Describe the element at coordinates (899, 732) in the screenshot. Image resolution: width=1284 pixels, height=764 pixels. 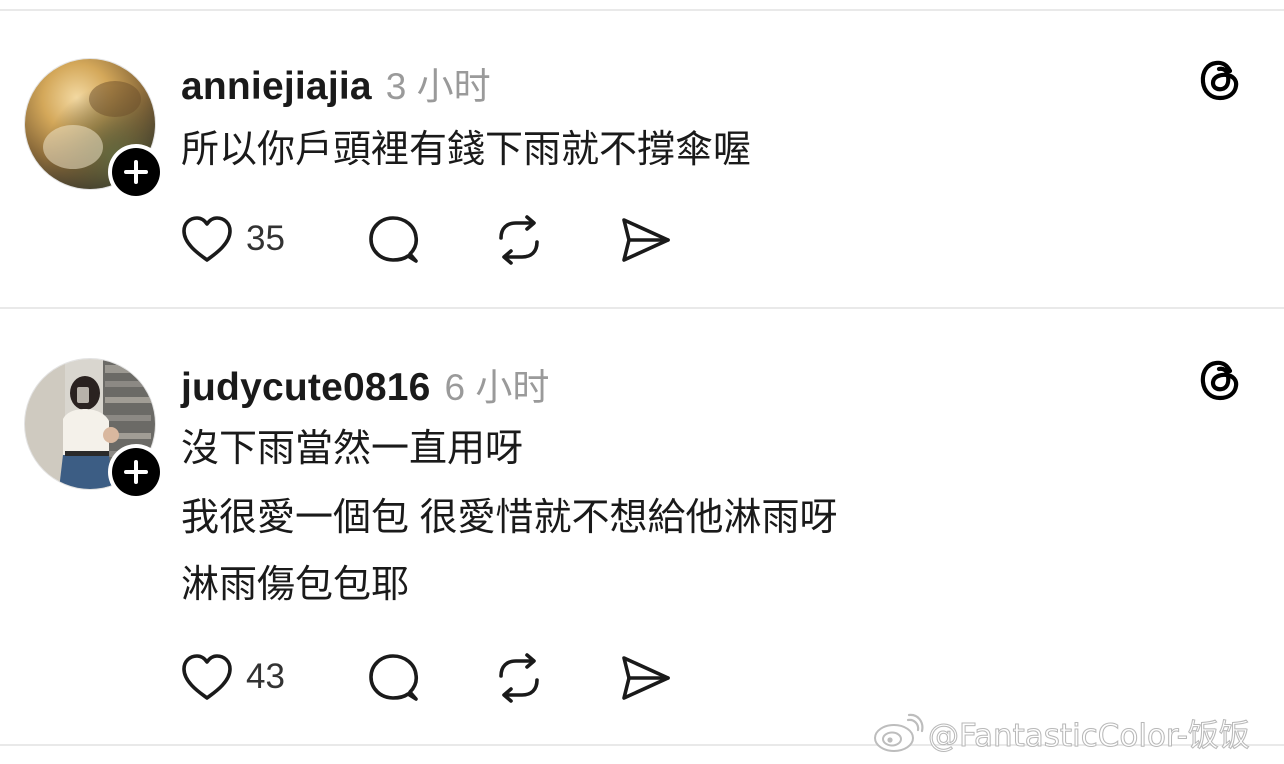
I see `weibo-logo-icon` at that location.